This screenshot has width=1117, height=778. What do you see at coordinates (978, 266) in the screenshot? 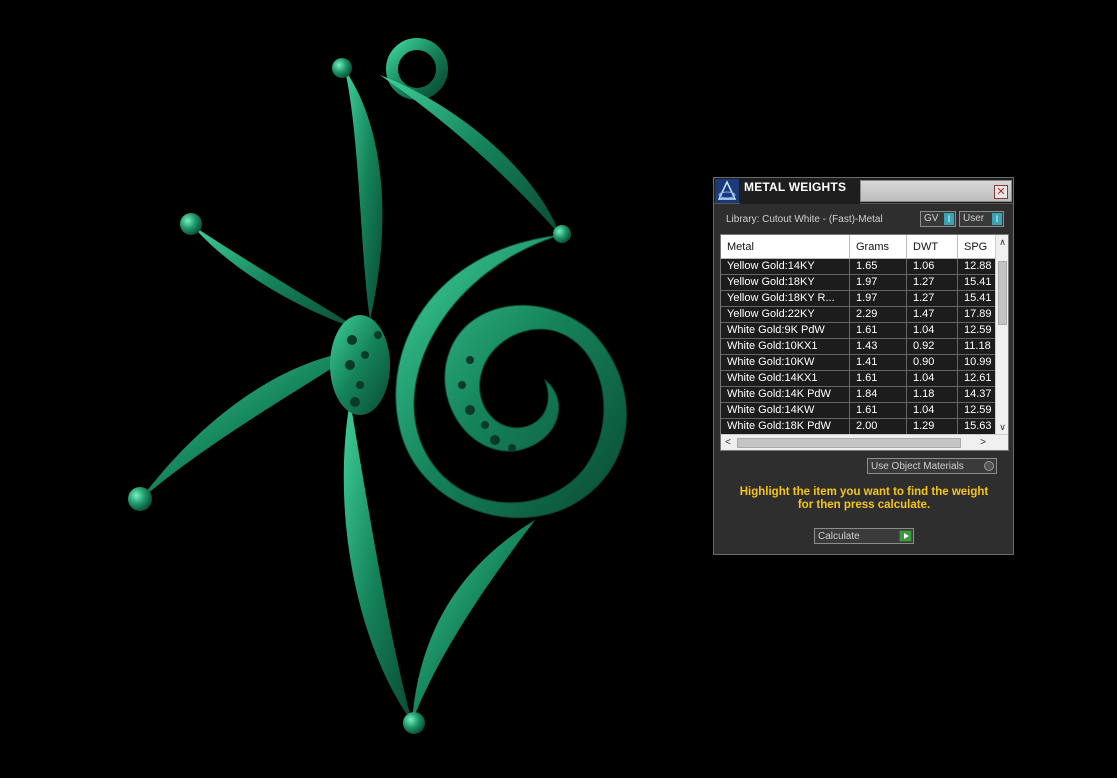
I see `cell-spg: 12.88` at bounding box center [978, 266].